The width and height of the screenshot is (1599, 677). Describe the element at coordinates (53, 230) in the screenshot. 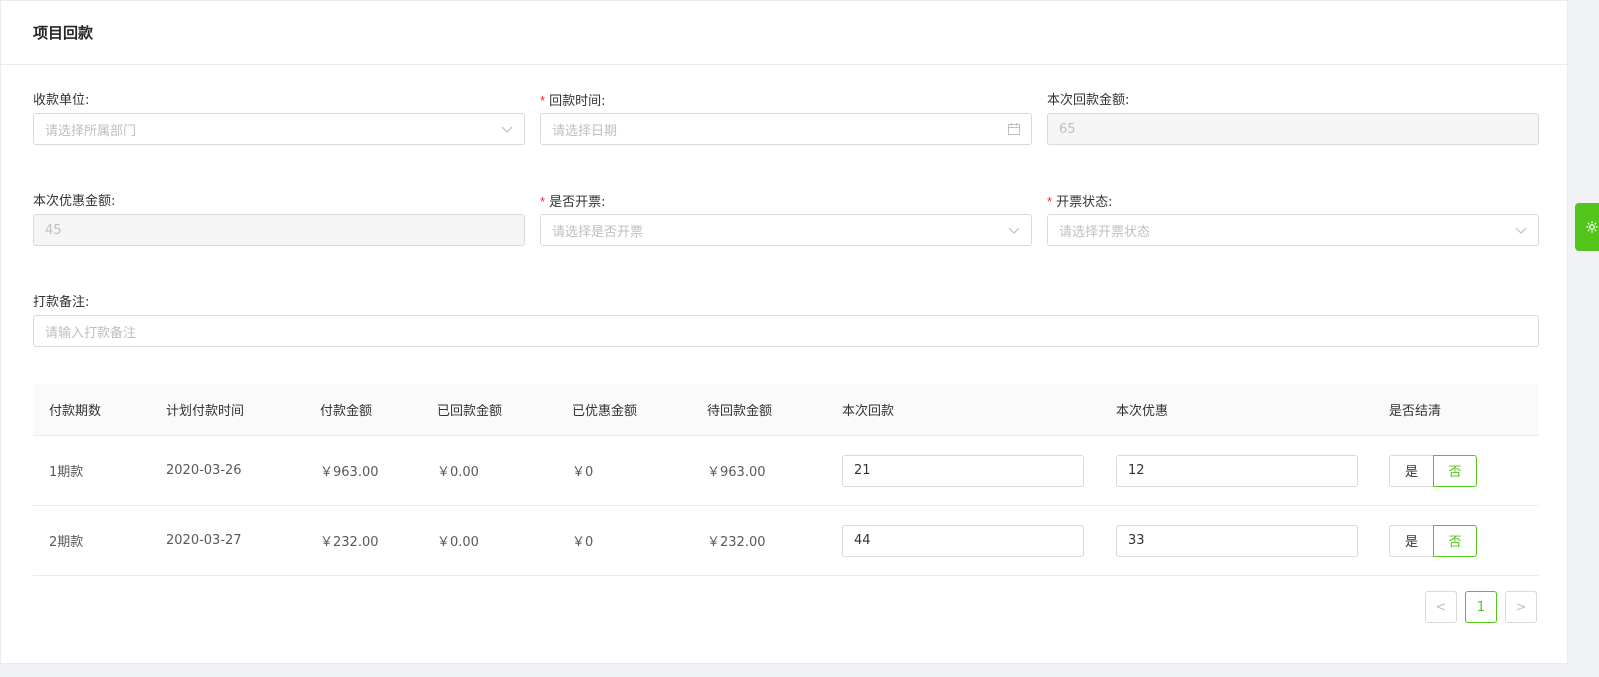

I see `current-discount-amount-value: 45` at that location.